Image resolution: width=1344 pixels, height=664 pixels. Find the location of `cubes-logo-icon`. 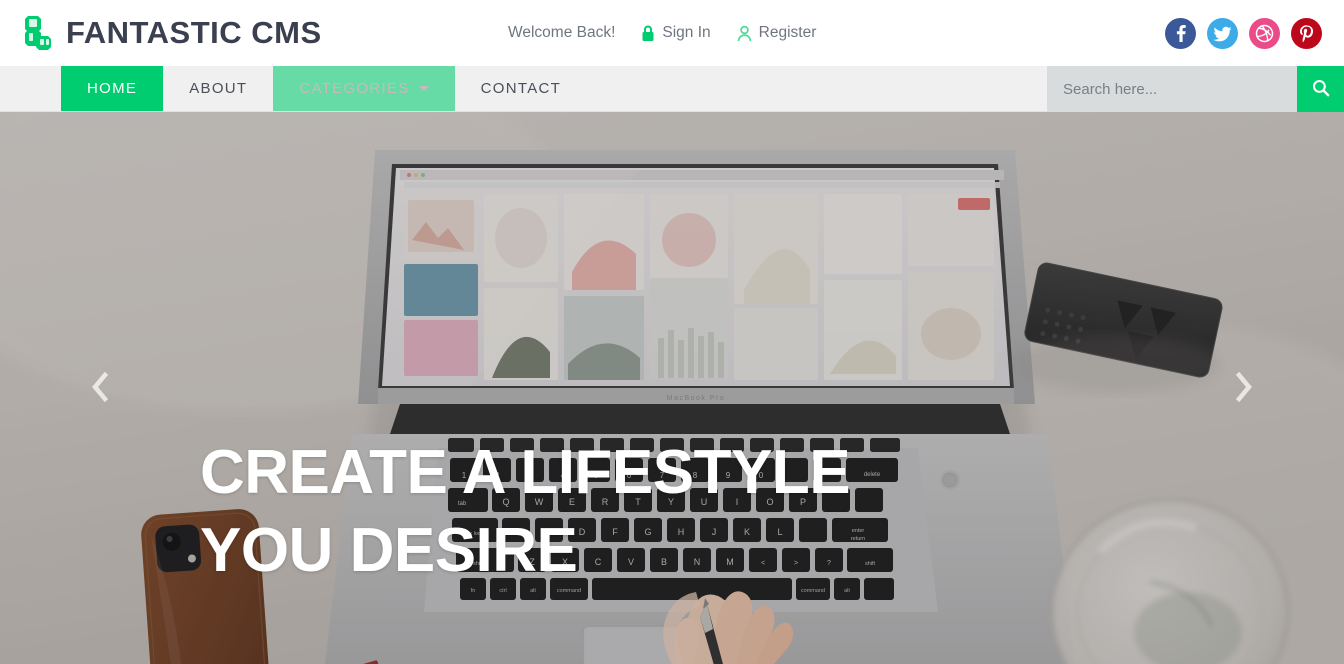

cubes-logo-icon is located at coordinates (39, 33).